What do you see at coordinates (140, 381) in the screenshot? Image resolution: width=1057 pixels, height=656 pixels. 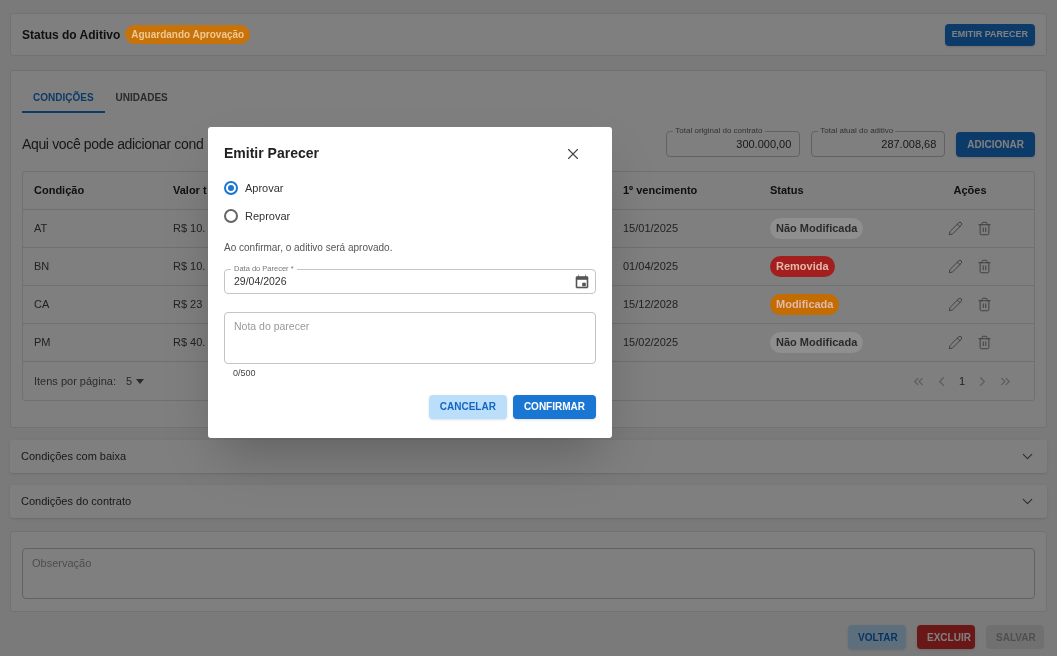 I see `caret-icon` at bounding box center [140, 381].